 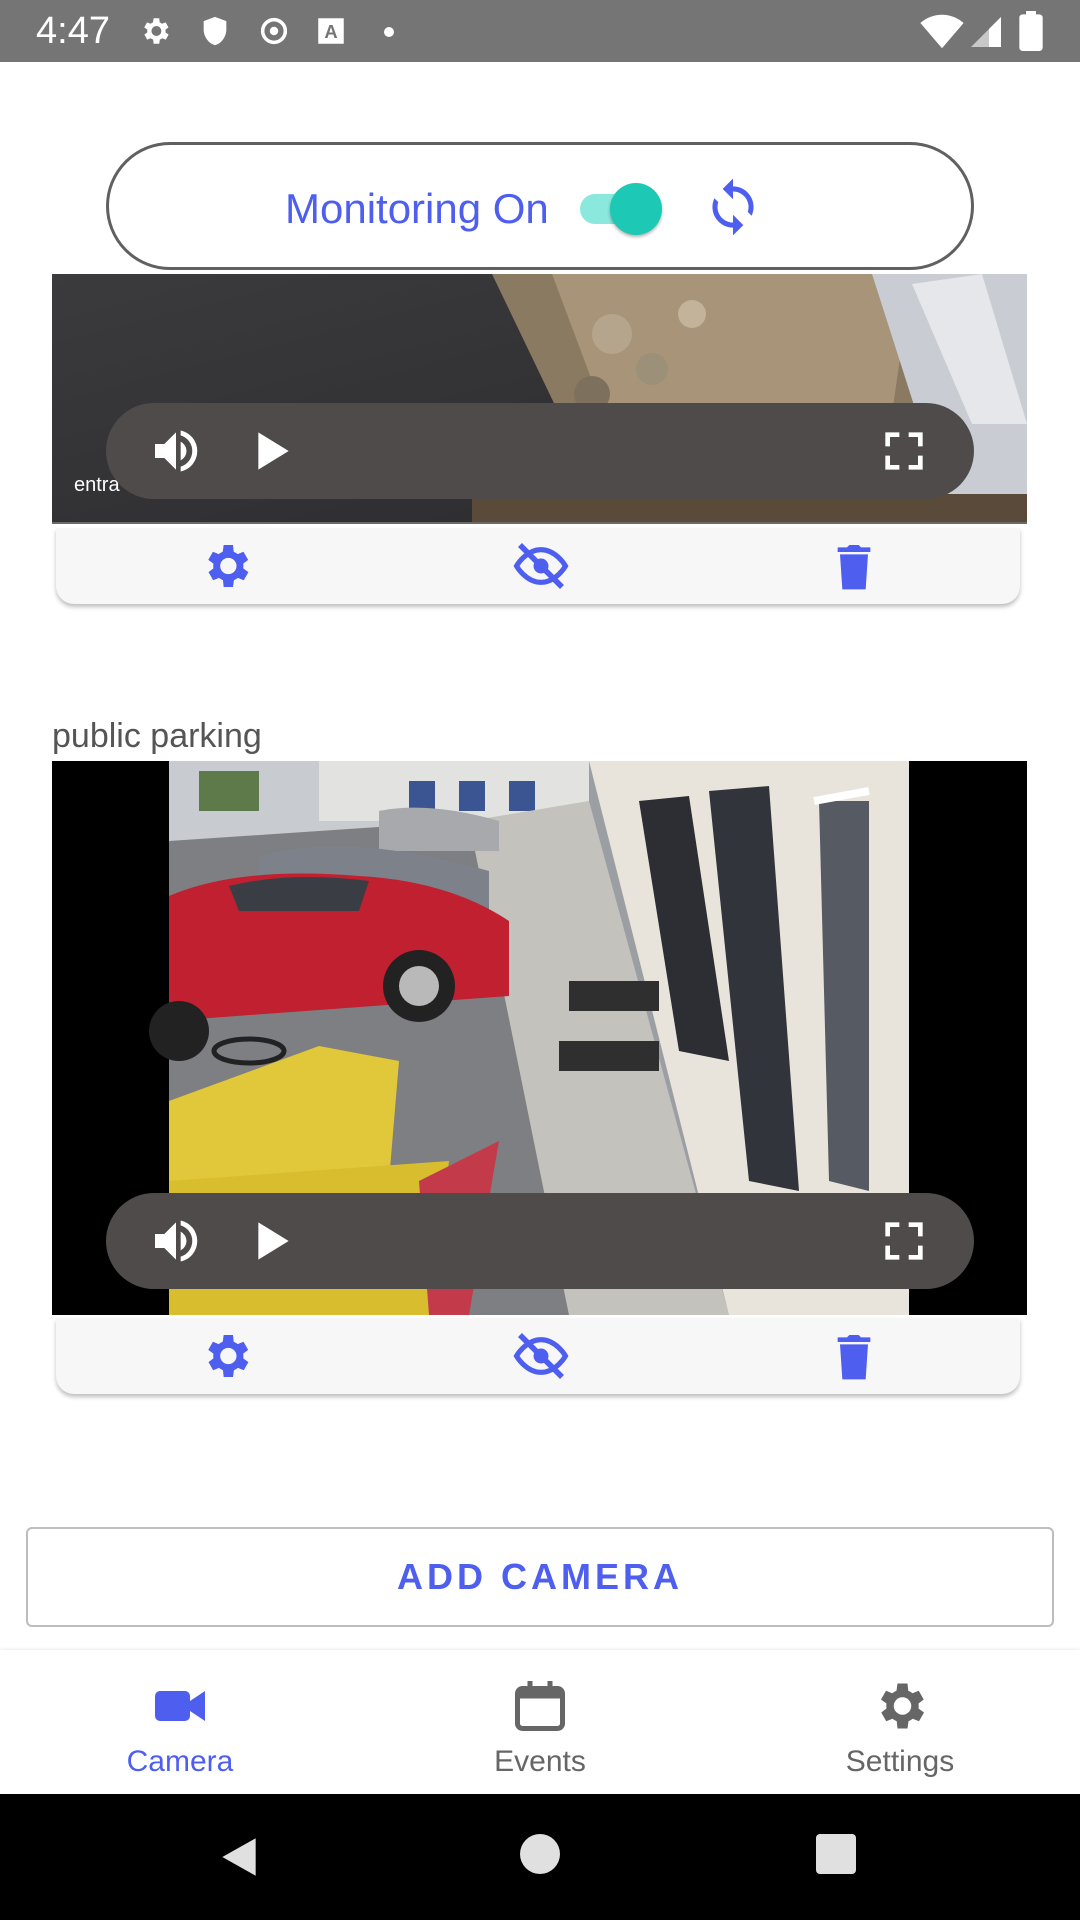 What do you see at coordinates (942, 31) in the screenshot?
I see `wifi-icon` at bounding box center [942, 31].